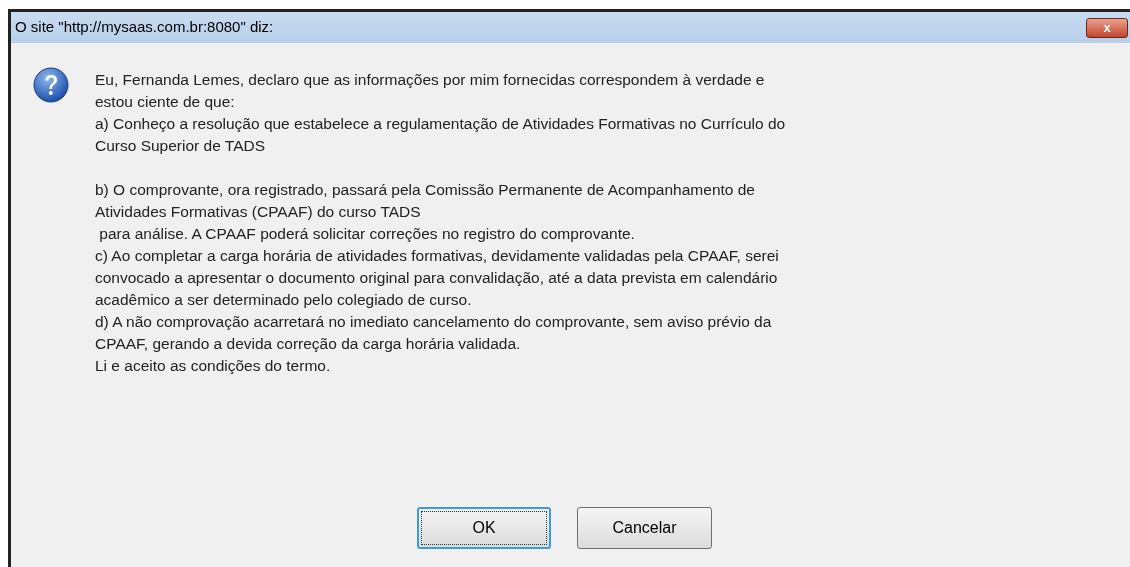 The width and height of the screenshot is (1130, 567). Describe the element at coordinates (644, 528) in the screenshot. I see `dialog-button: Cancelar` at that location.